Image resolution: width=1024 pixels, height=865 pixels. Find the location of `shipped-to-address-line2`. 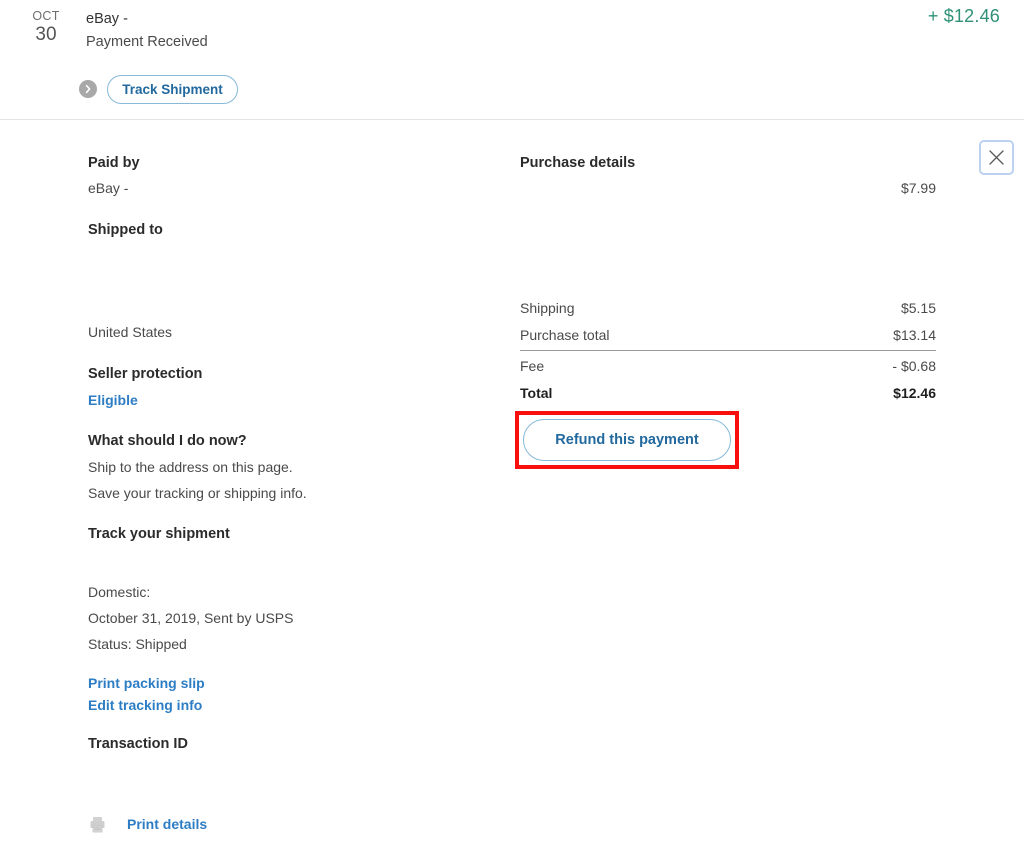

shipped-to-address-line2 is located at coordinates (268, 279).